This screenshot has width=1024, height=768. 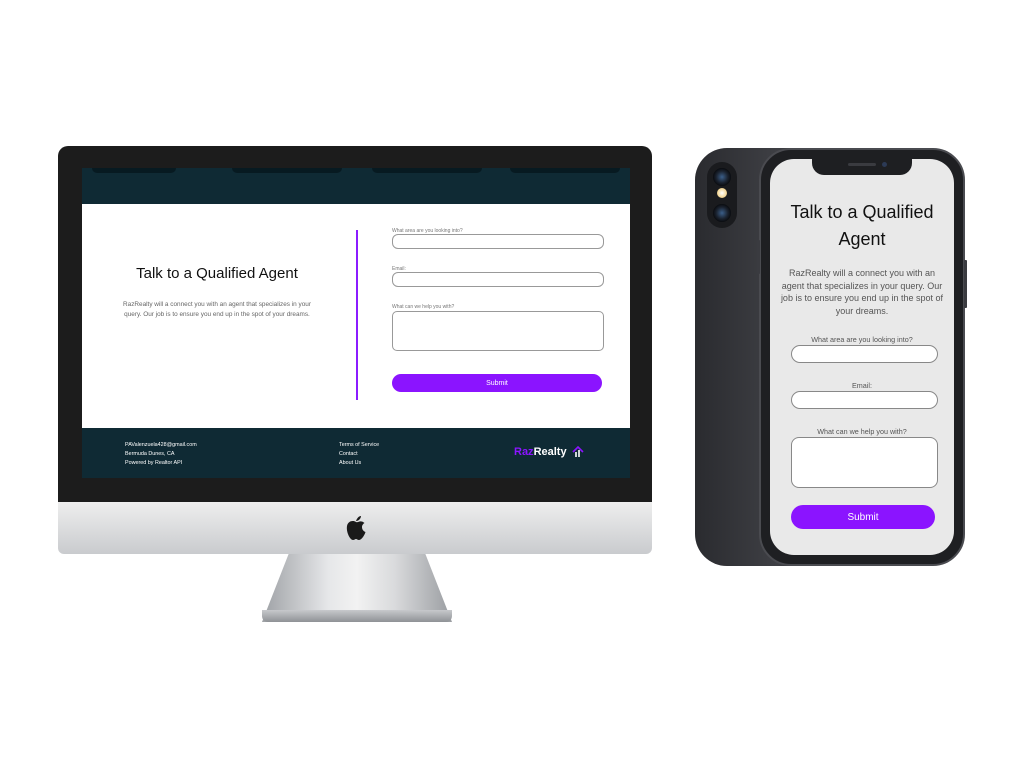 What do you see at coordinates (498, 279) in the screenshot?
I see `email-field` at bounding box center [498, 279].